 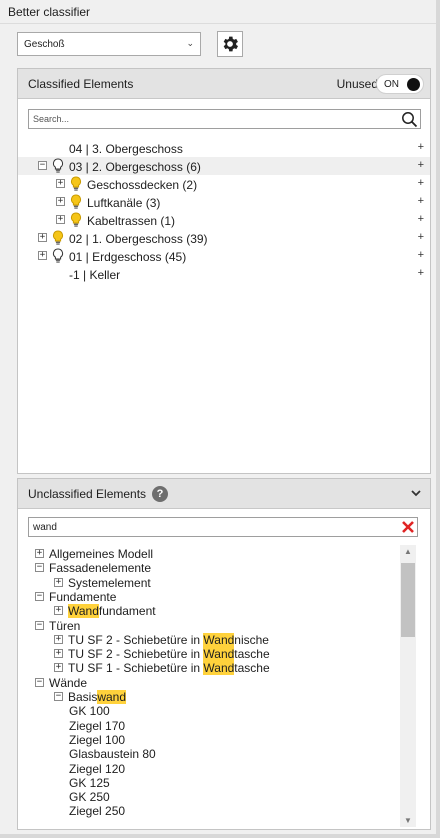 What do you see at coordinates (224, 184) in the screenshot?
I see `tree-row: + Geschossdecken (2) +` at bounding box center [224, 184].